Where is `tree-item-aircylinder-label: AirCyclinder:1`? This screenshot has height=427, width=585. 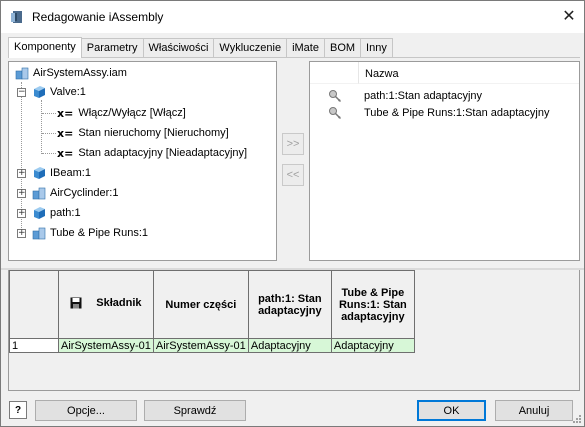 tree-item-aircylinder-label: AirCyclinder:1 is located at coordinates (84, 193).